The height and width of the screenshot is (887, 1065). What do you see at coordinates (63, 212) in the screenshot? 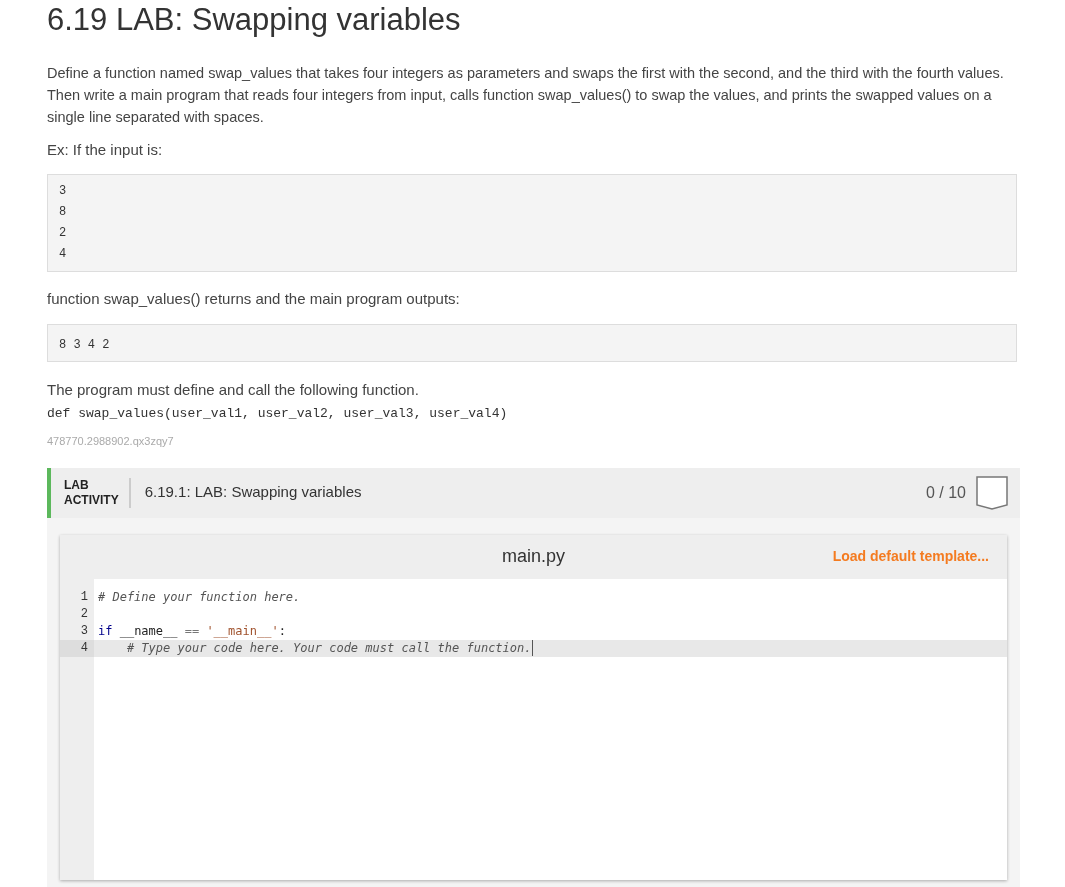
I see `input-line: 8` at bounding box center [63, 212].